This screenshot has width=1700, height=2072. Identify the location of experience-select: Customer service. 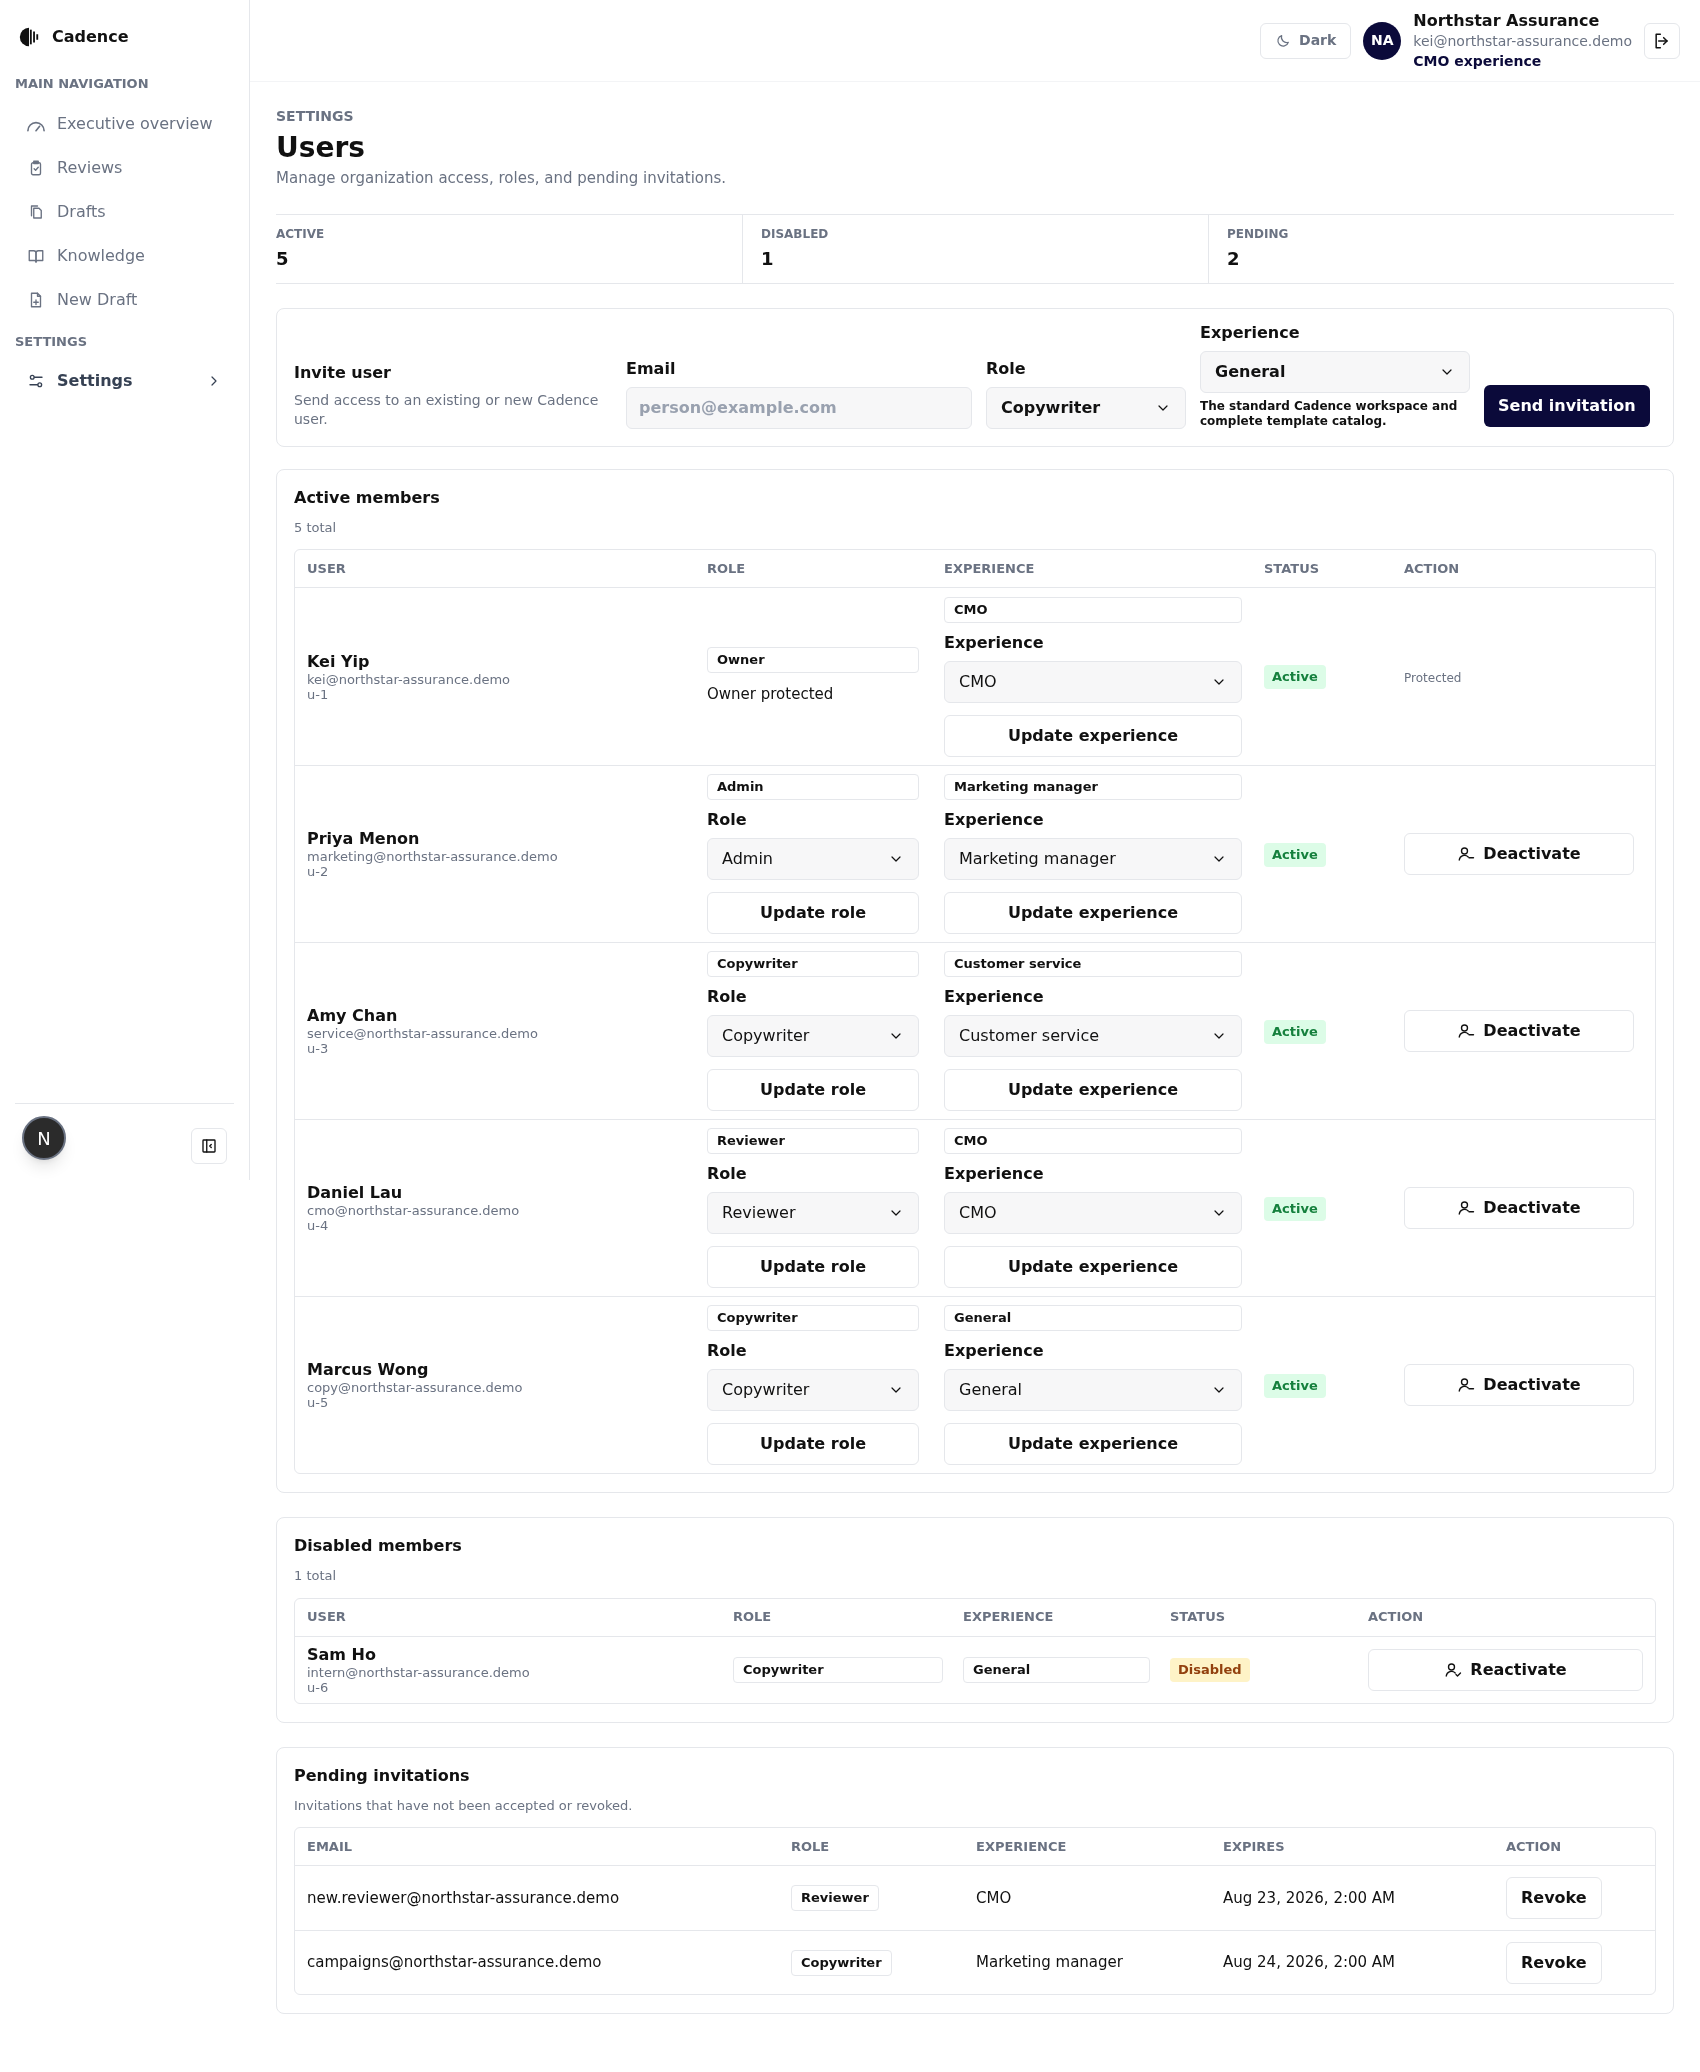
(1093, 1036).